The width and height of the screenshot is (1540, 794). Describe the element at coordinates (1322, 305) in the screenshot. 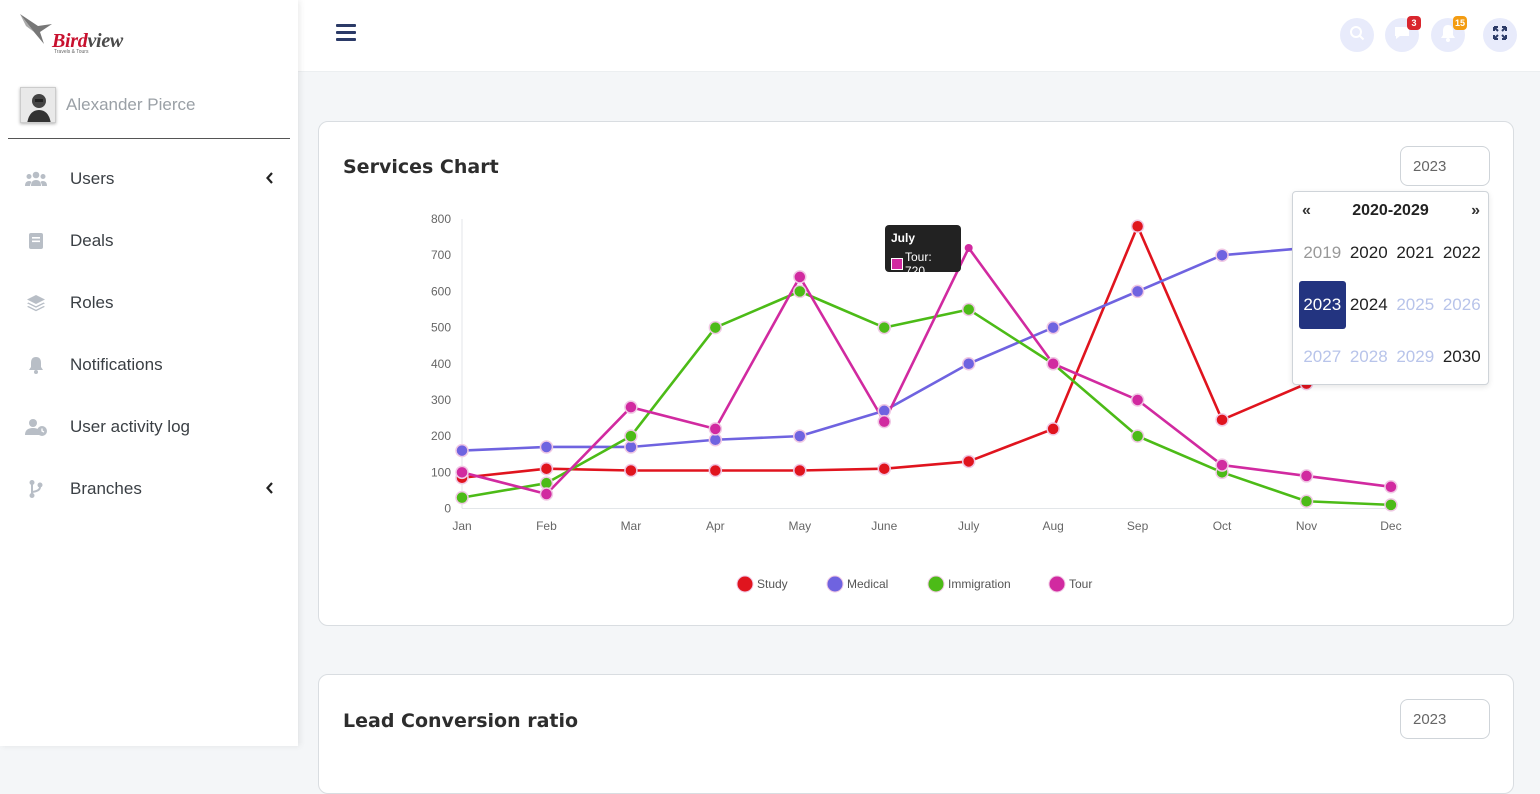

I see `datepicker-year: 2023` at that location.